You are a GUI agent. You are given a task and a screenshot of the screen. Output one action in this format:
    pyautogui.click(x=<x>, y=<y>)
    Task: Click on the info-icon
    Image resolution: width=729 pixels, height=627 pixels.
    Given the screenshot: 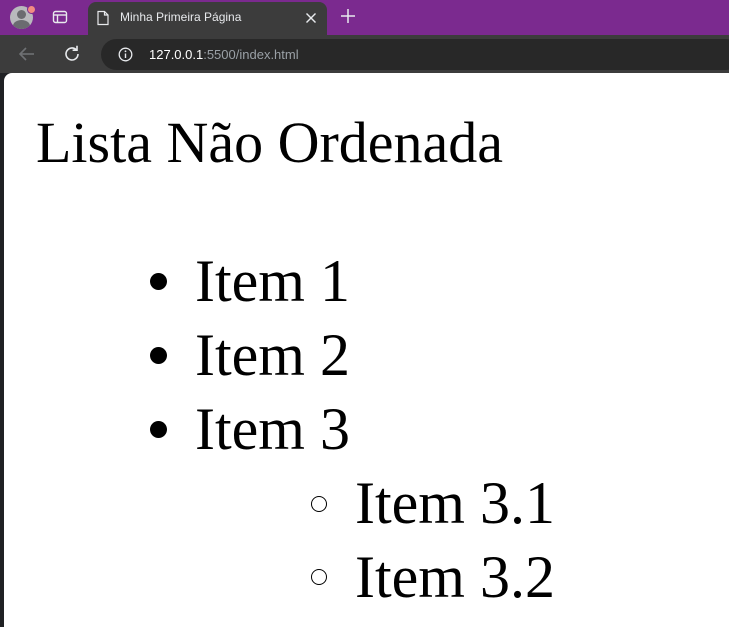 What is the action you would take?
    pyautogui.click(x=125, y=54)
    